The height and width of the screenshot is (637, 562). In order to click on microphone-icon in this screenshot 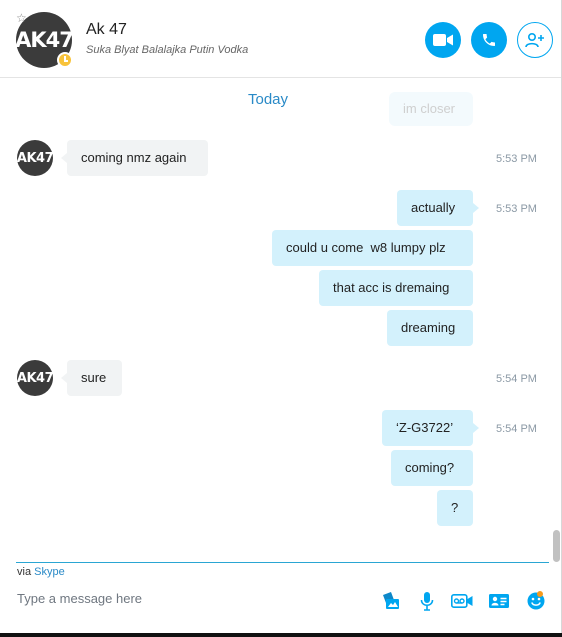, I will do `click(427, 601)`.